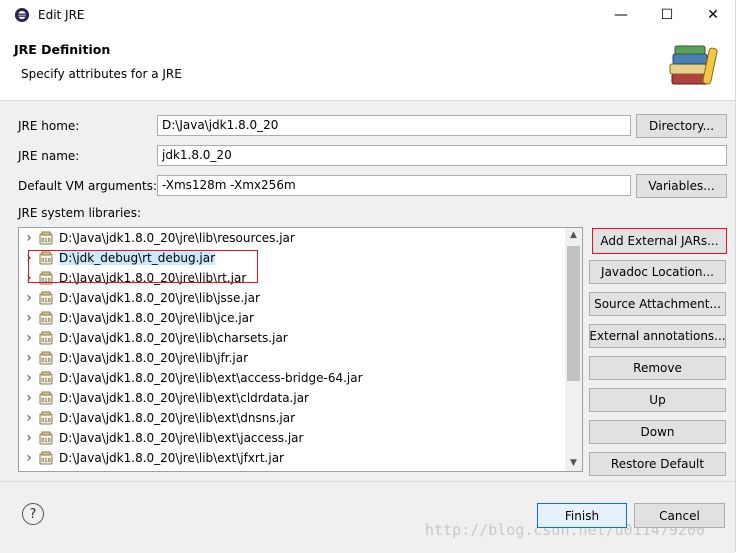 The width and height of the screenshot is (745, 553). I want to click on background-editor-strip, so click(740, 276).